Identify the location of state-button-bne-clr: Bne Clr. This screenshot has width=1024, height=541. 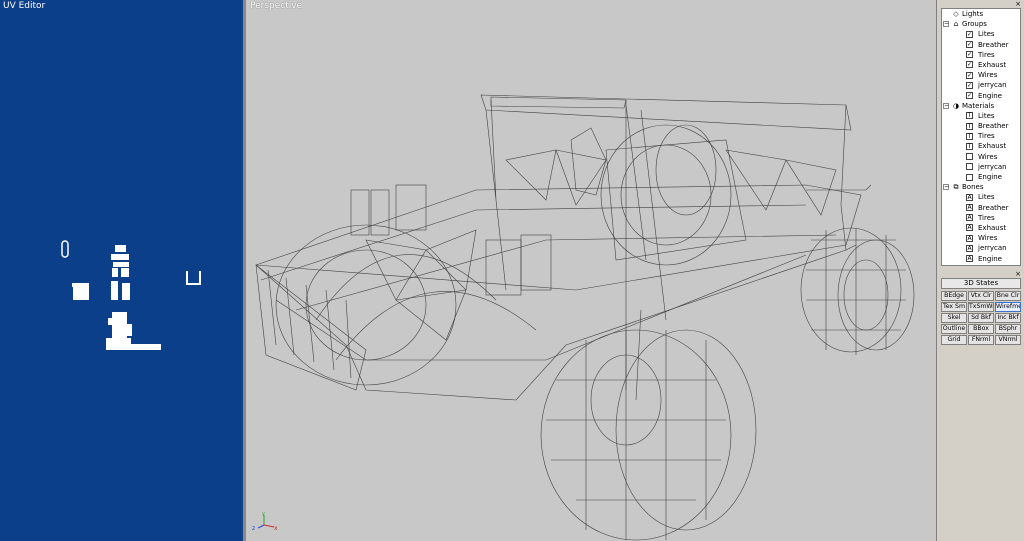
(1008, 296).